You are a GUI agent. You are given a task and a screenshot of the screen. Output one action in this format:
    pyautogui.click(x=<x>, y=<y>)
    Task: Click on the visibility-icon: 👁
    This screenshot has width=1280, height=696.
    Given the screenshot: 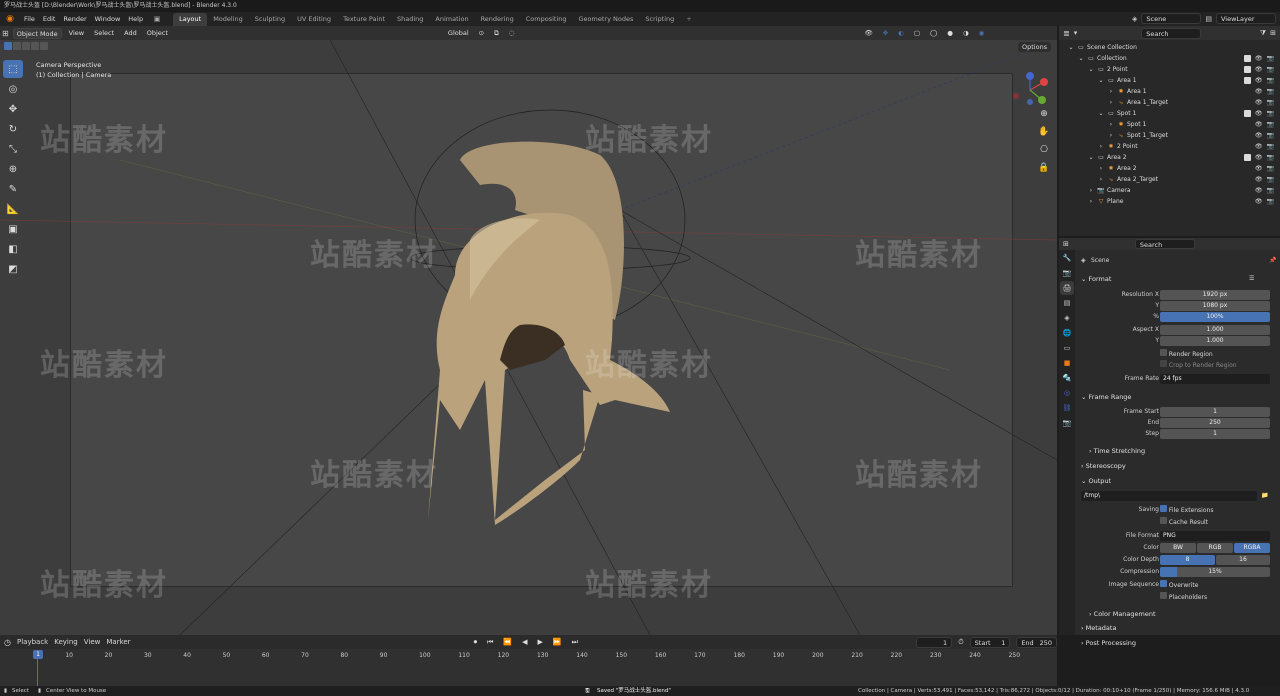 What is the action you would take?
    pyautogui.click(x=868, y=33)
    